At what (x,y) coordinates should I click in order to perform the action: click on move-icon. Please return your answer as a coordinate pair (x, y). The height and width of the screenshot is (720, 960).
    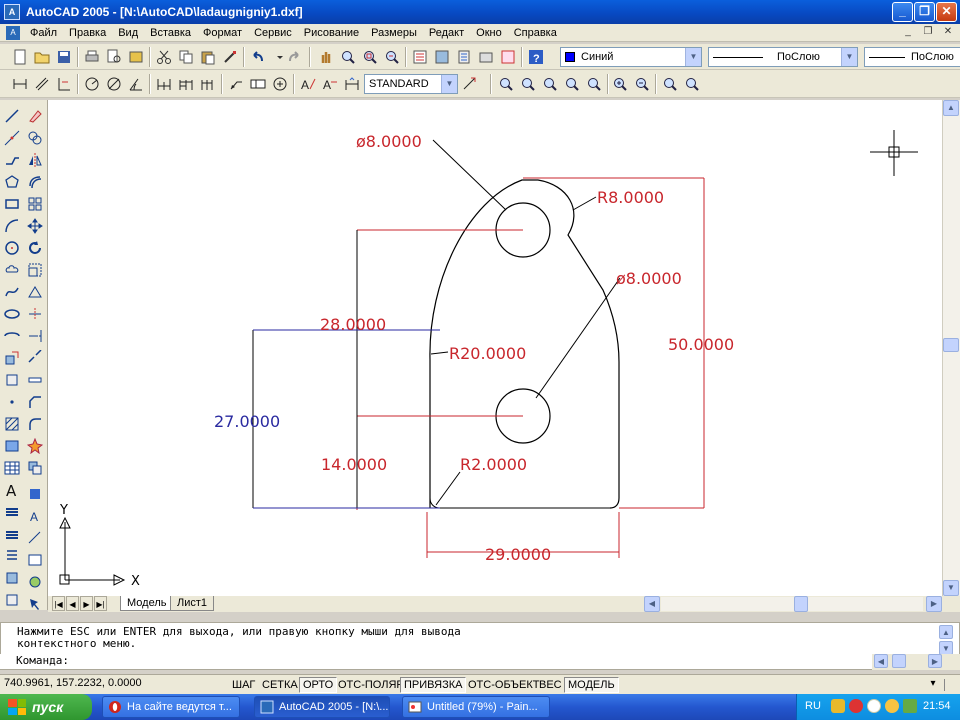
    Looking at the image, I should click on (35, 226).